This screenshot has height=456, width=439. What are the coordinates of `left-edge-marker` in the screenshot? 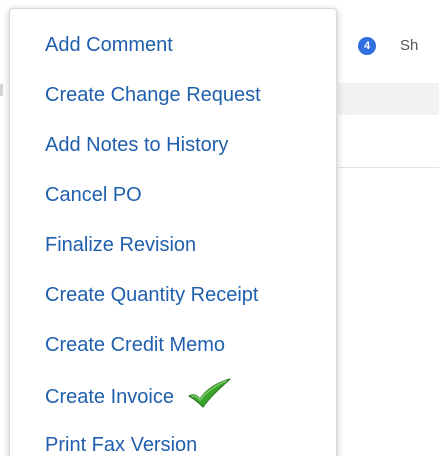 It's located at (1, 90).